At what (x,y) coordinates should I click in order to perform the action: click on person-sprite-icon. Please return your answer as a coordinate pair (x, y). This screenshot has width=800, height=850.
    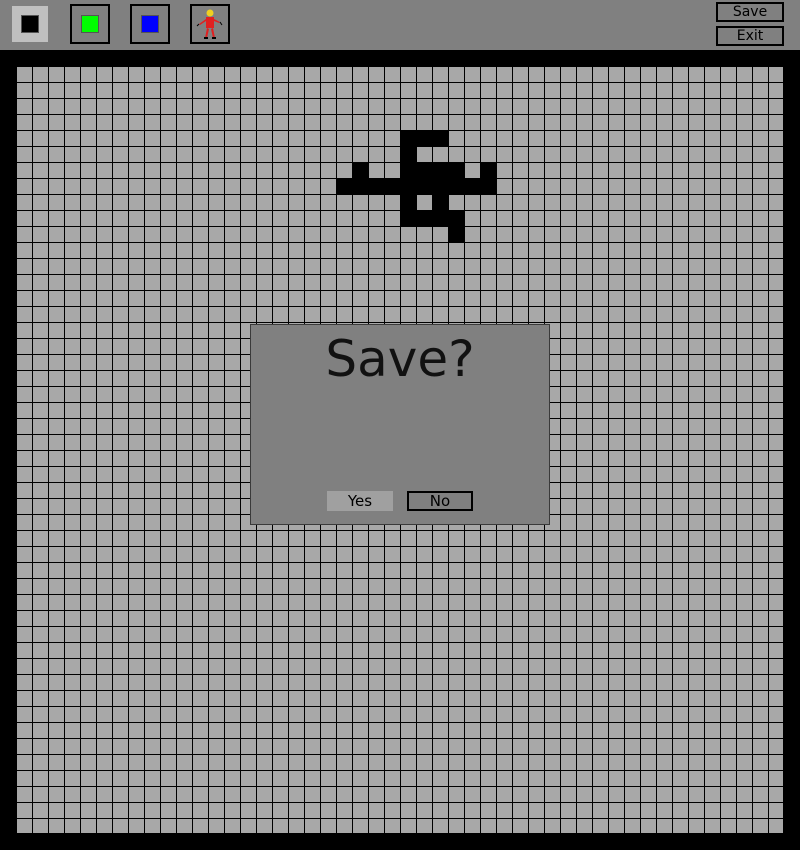
    Looking at the image, I should click on (209, 24).